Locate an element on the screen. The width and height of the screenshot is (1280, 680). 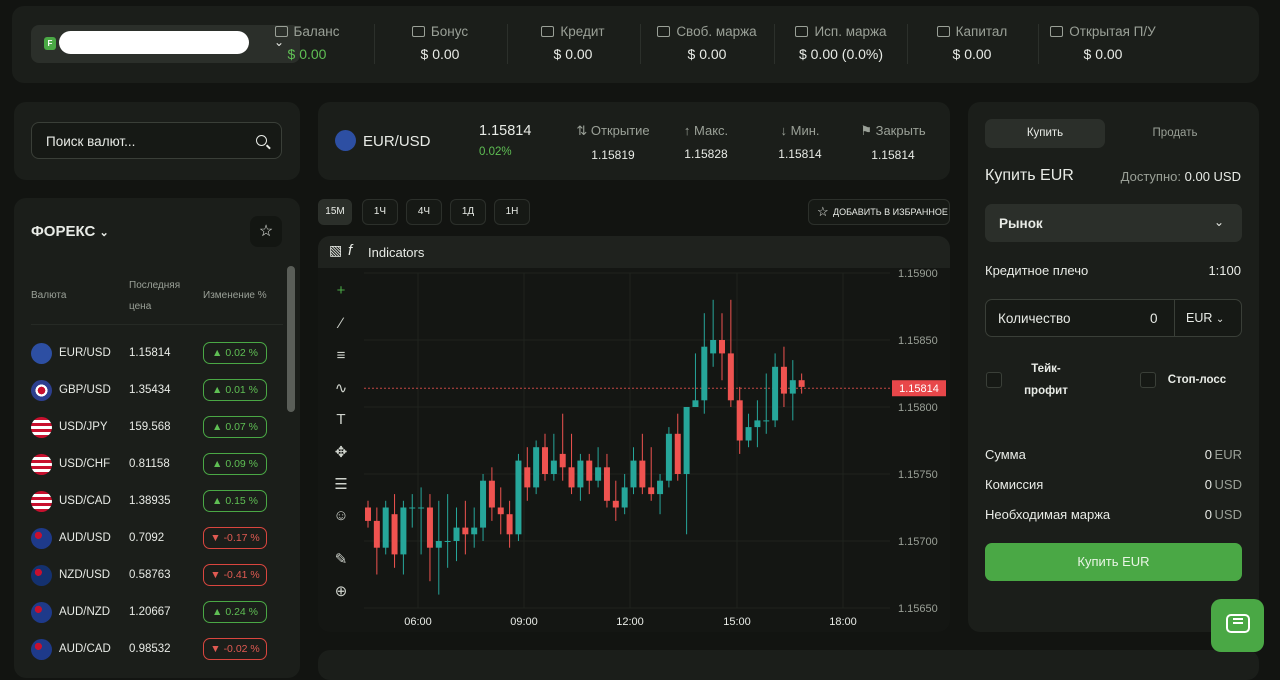
add-to-favorites-button: ☆ ДОБАВИТЬ В ИЗБРАННОЕ is located at coordinates (879, 212).